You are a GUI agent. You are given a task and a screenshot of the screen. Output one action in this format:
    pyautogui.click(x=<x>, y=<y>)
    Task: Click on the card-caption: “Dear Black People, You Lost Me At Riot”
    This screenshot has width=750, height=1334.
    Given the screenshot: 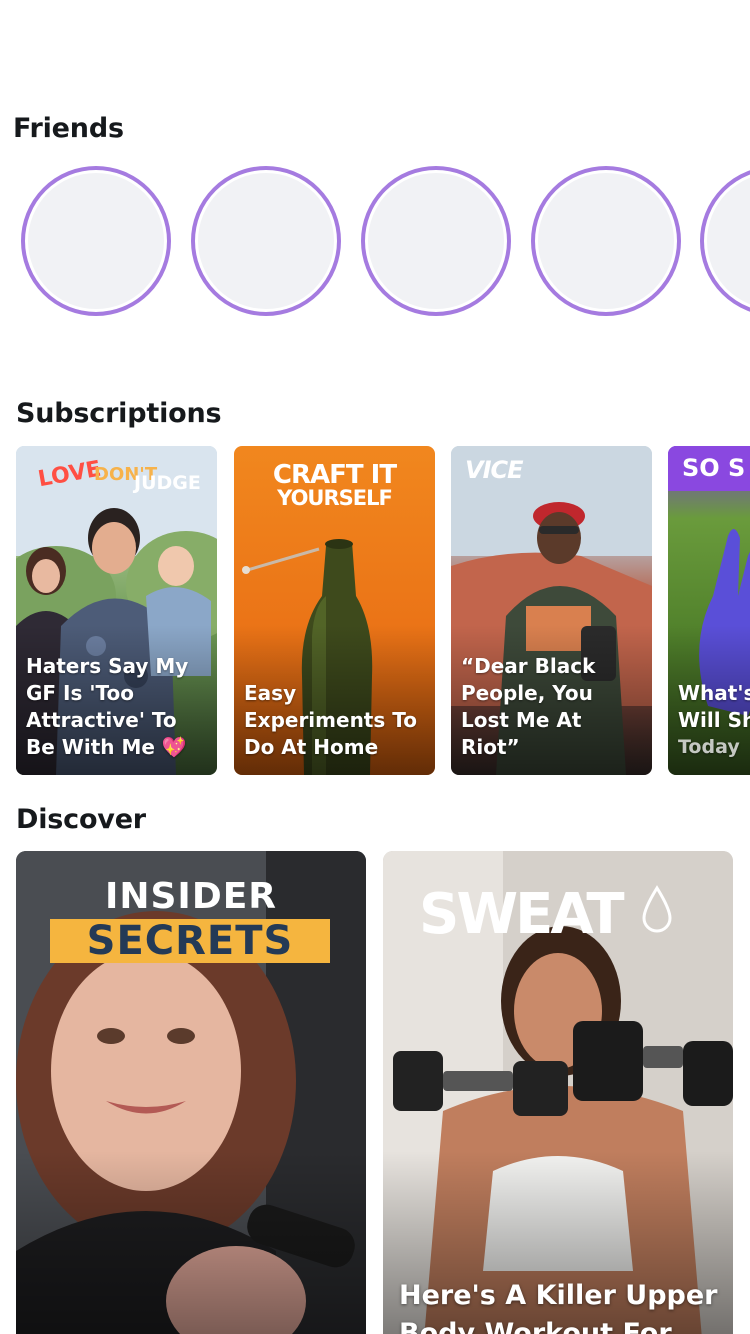 What is the action you would take?
    pyautogui.click(x=528, y=706)
    